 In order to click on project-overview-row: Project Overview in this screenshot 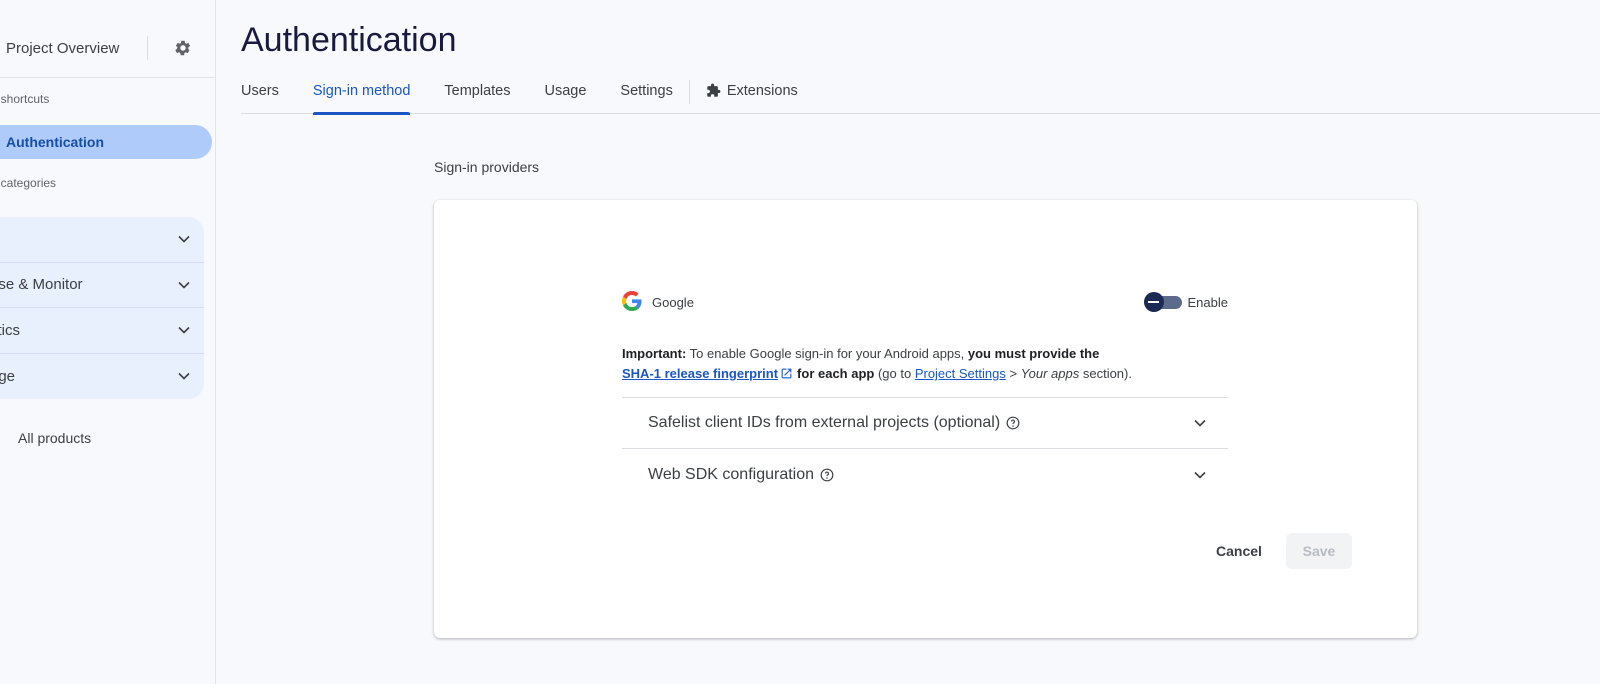, I will do `click(108, 48)`.